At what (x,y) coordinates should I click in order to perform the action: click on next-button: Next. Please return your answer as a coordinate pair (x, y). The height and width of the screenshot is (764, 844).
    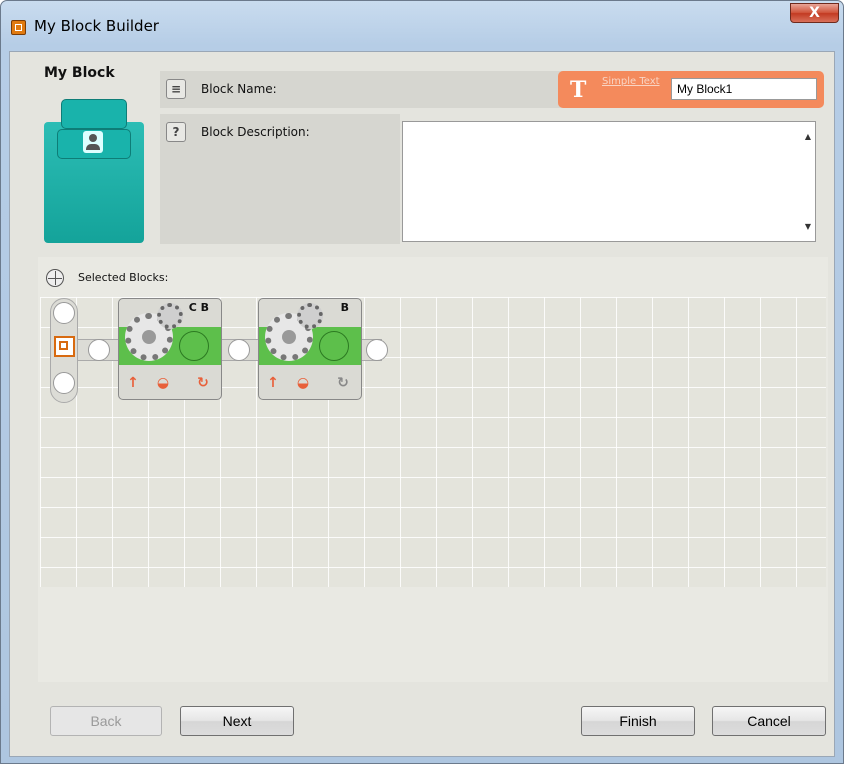
    Looking at the image, I should click on (237, 721).